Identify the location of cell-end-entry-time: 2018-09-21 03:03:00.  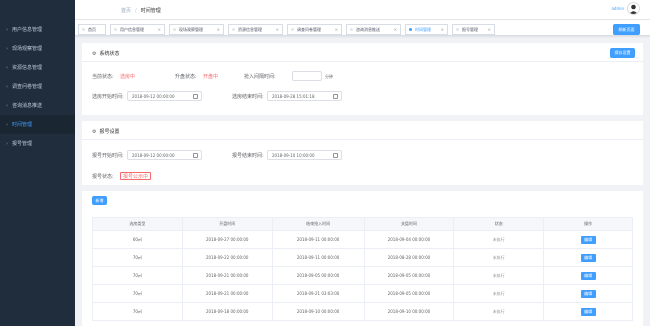
(318, 293).